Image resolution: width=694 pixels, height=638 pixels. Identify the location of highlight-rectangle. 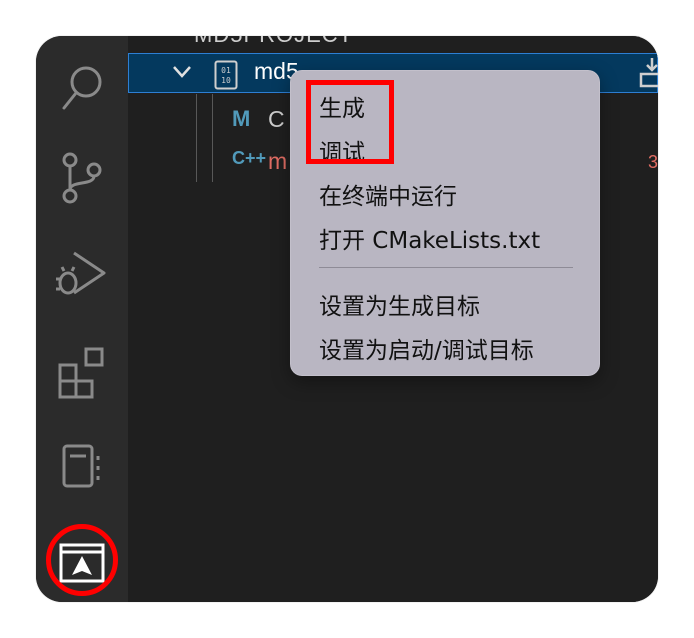
(350, 122).